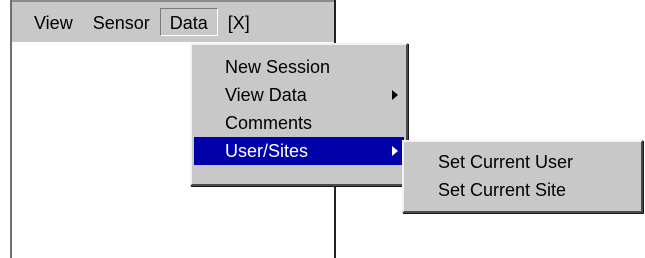  Describe the element at coordinates (502, 190) in the screenshot. I see `menu-item-label: Set Current Site` at that location.